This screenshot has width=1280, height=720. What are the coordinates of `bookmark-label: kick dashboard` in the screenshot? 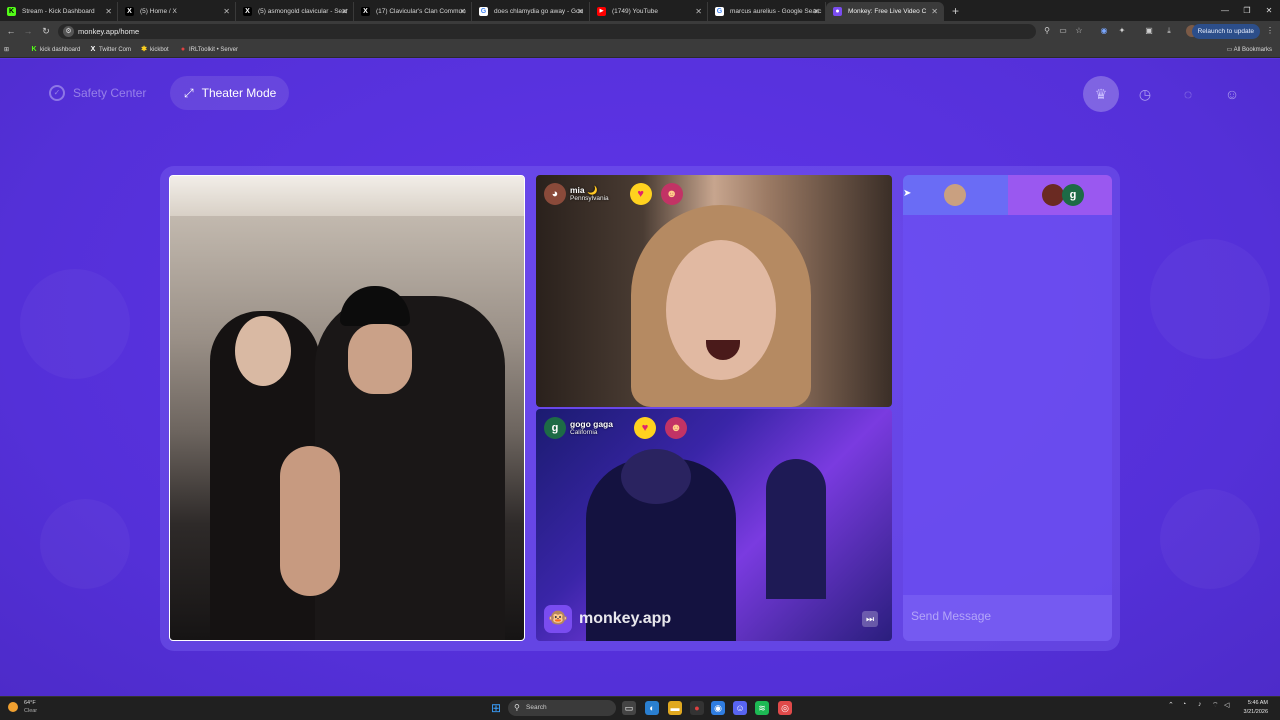 It's located at (60, 50).